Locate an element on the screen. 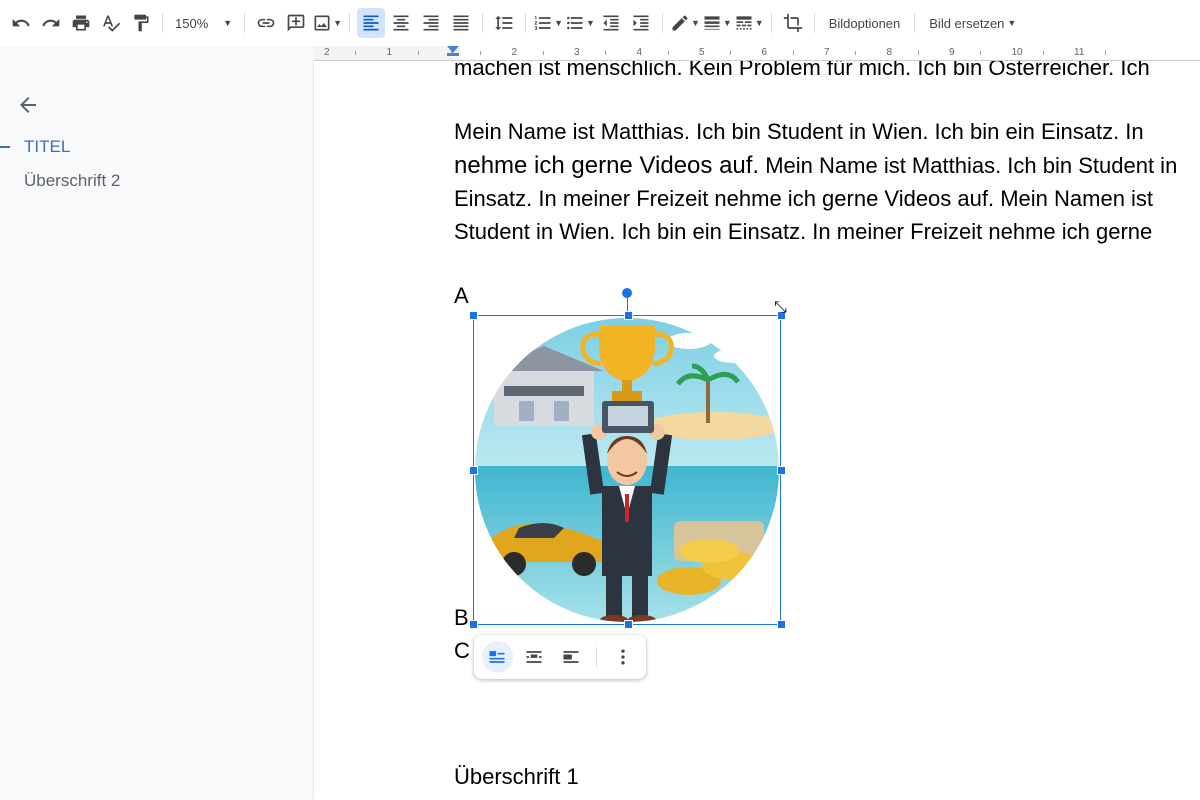  doc-letter-c: C is located at coordinates (462, 650).